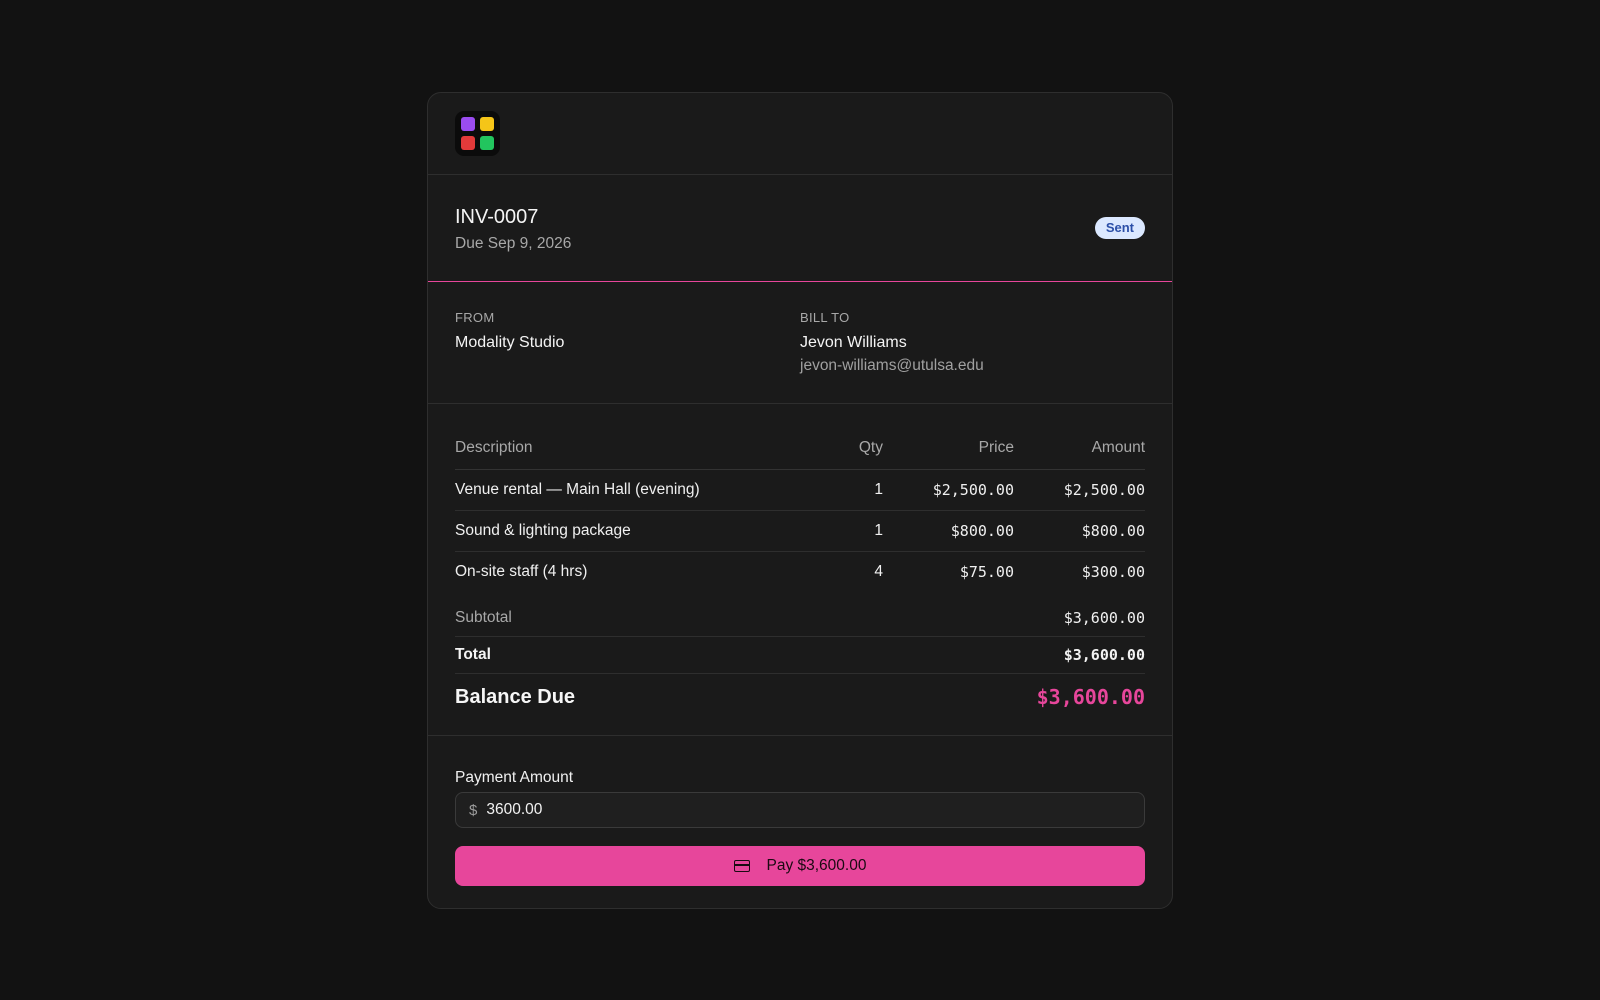 The width and height of the screenshot is (1600, 1000). What do you see at coordinates (833, 449) in the screenshot?
I see `column-header-qty: Qty` at bounding box center [833, 449].